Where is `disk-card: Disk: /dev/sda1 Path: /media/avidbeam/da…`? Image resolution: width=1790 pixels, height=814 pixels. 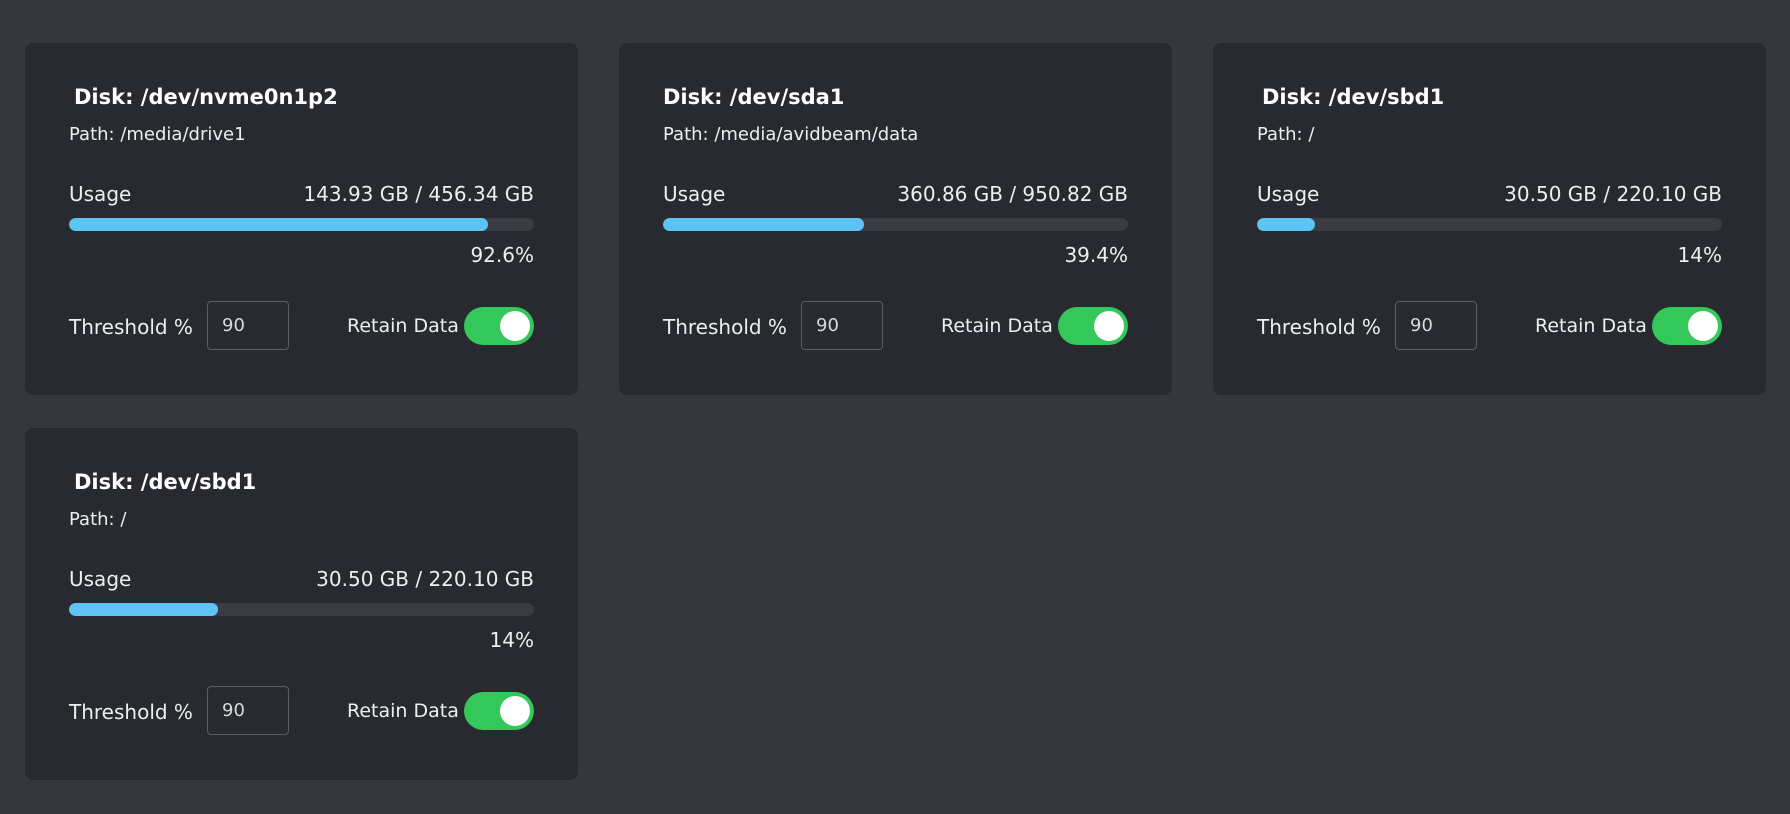
disk-card: Disk: /dev/sda1 Path: /media/avidbeam/da… is located at coordinates (895, 219).